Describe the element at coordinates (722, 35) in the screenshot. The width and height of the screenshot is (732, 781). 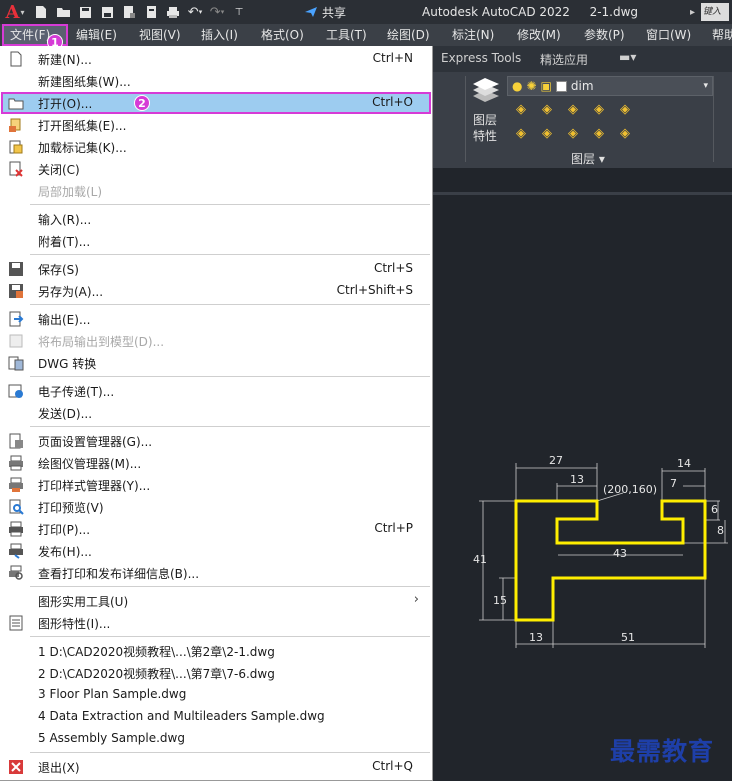
I see `menu-help: 帮助` at that location.